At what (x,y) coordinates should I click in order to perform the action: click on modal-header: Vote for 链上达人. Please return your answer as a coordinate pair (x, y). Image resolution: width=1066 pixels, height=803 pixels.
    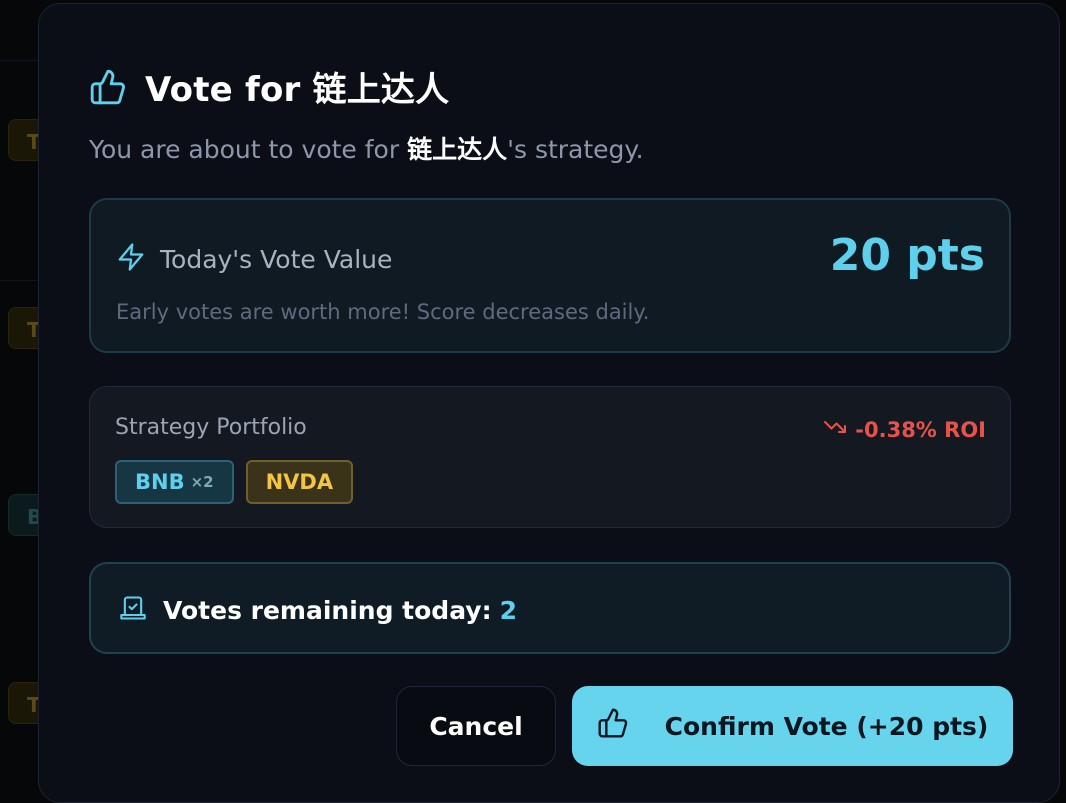
    Looking at the image, I should click on (269, 86).